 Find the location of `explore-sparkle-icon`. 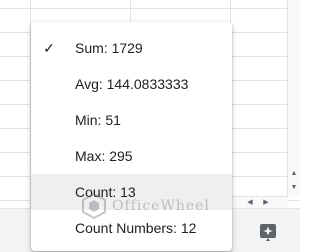

explore-sparkle-icon is located at coordinates (268, 232).